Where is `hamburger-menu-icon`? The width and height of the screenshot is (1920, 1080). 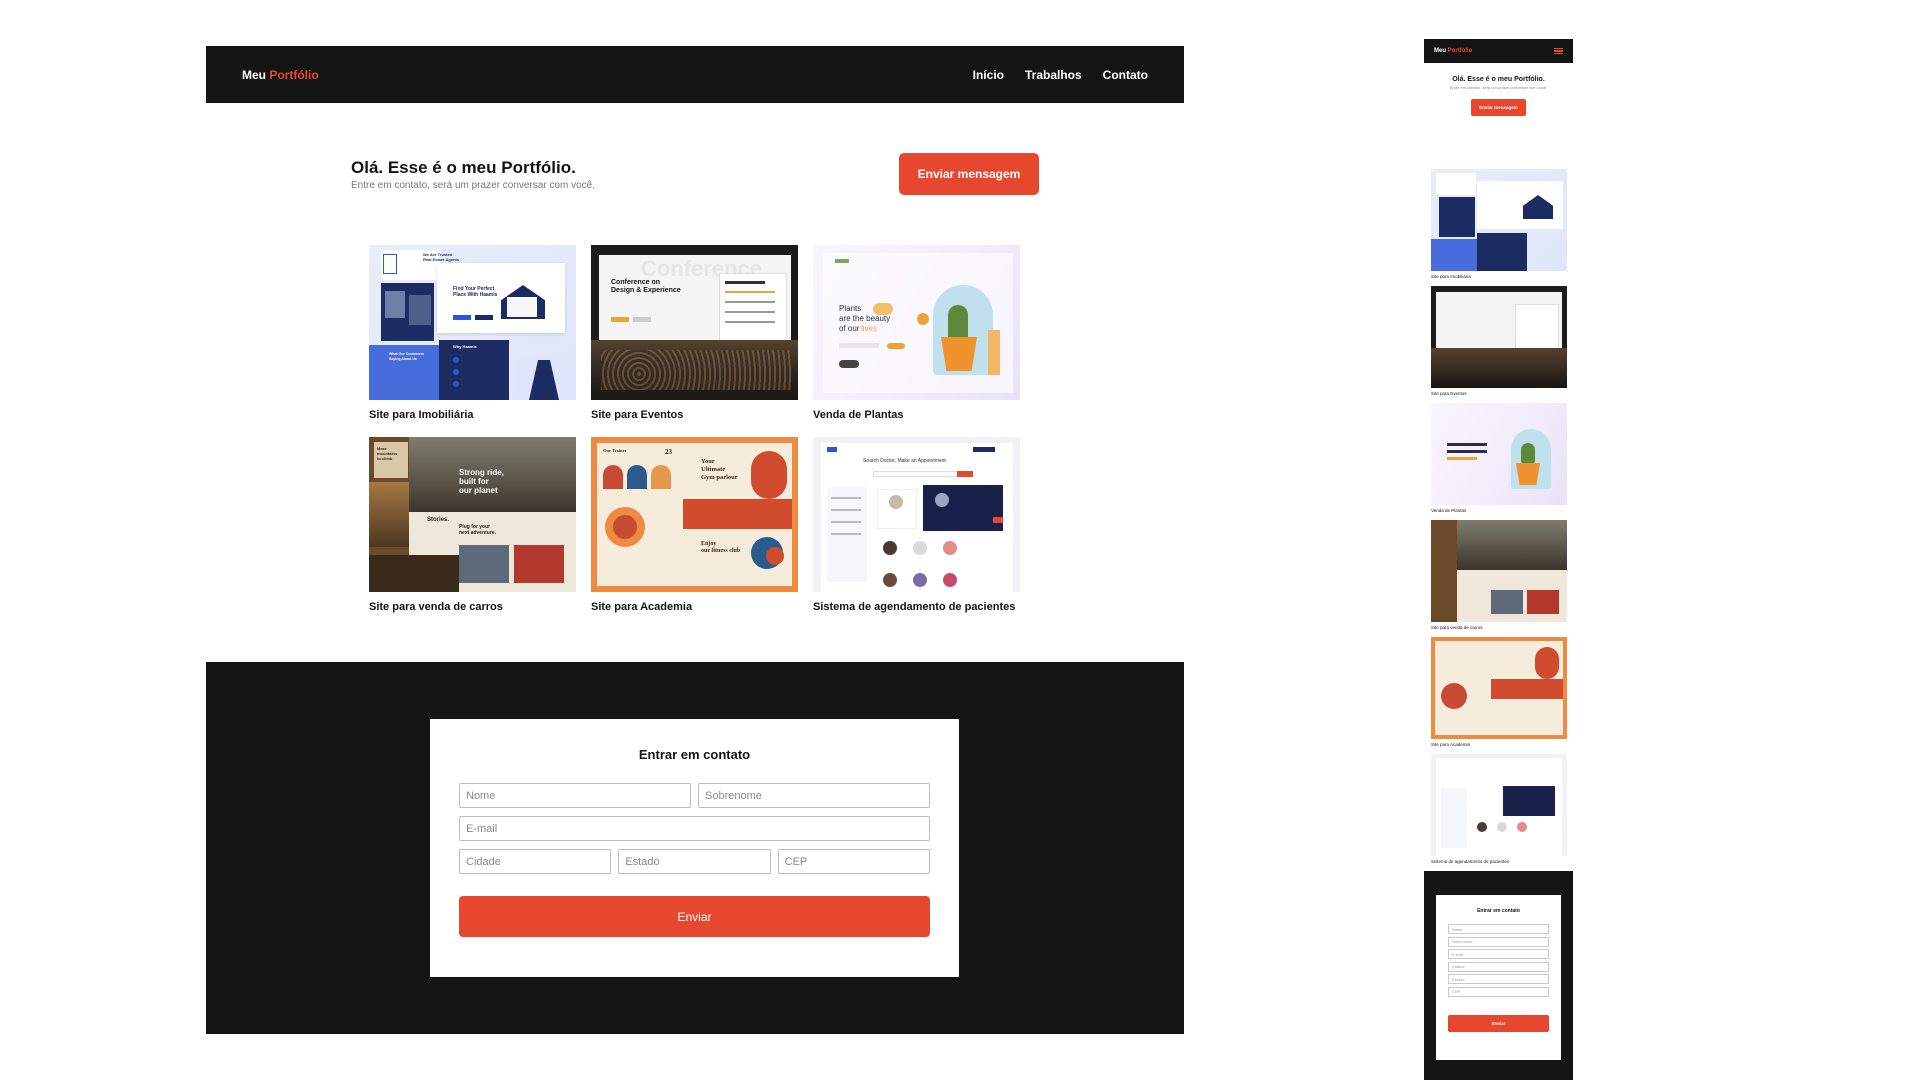
hamburger-menu-icon is located at coordinates (1558, 51).